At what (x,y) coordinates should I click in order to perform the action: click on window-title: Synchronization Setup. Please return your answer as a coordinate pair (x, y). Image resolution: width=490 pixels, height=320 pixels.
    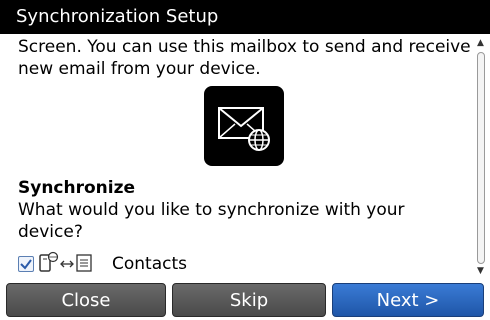
    Looking at the image, I should click on (245, 17).